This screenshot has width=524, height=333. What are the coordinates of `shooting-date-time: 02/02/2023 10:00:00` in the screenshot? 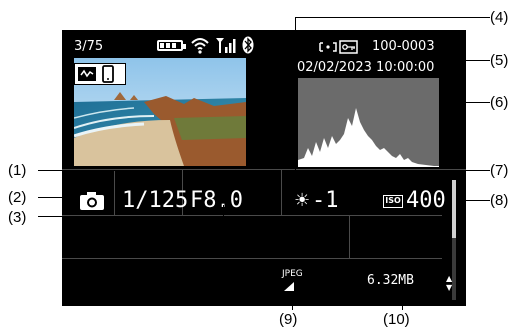 It's located at (366, 67).